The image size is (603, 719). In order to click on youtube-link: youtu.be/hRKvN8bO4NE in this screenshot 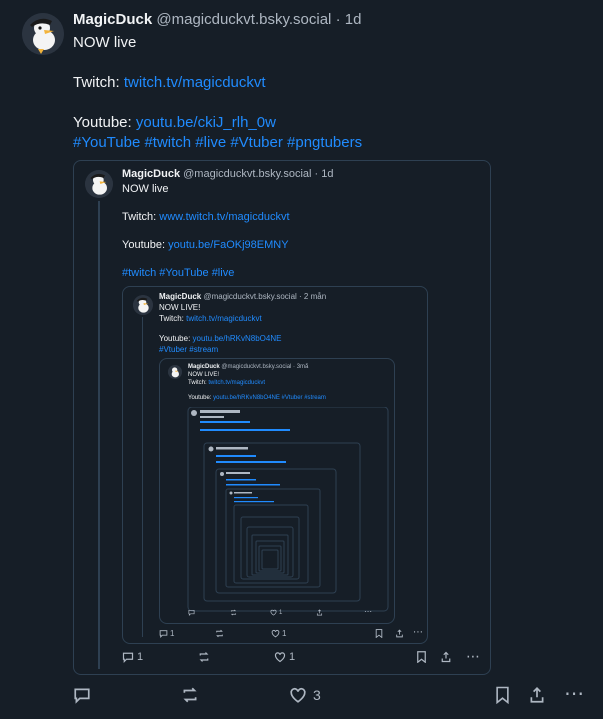, I will do `click(237, 338)`.